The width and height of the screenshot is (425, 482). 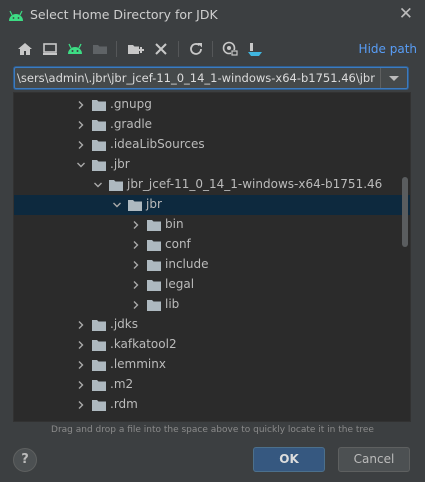 I want to click on tree-row: .gnupg, so click(x=212, y=105).